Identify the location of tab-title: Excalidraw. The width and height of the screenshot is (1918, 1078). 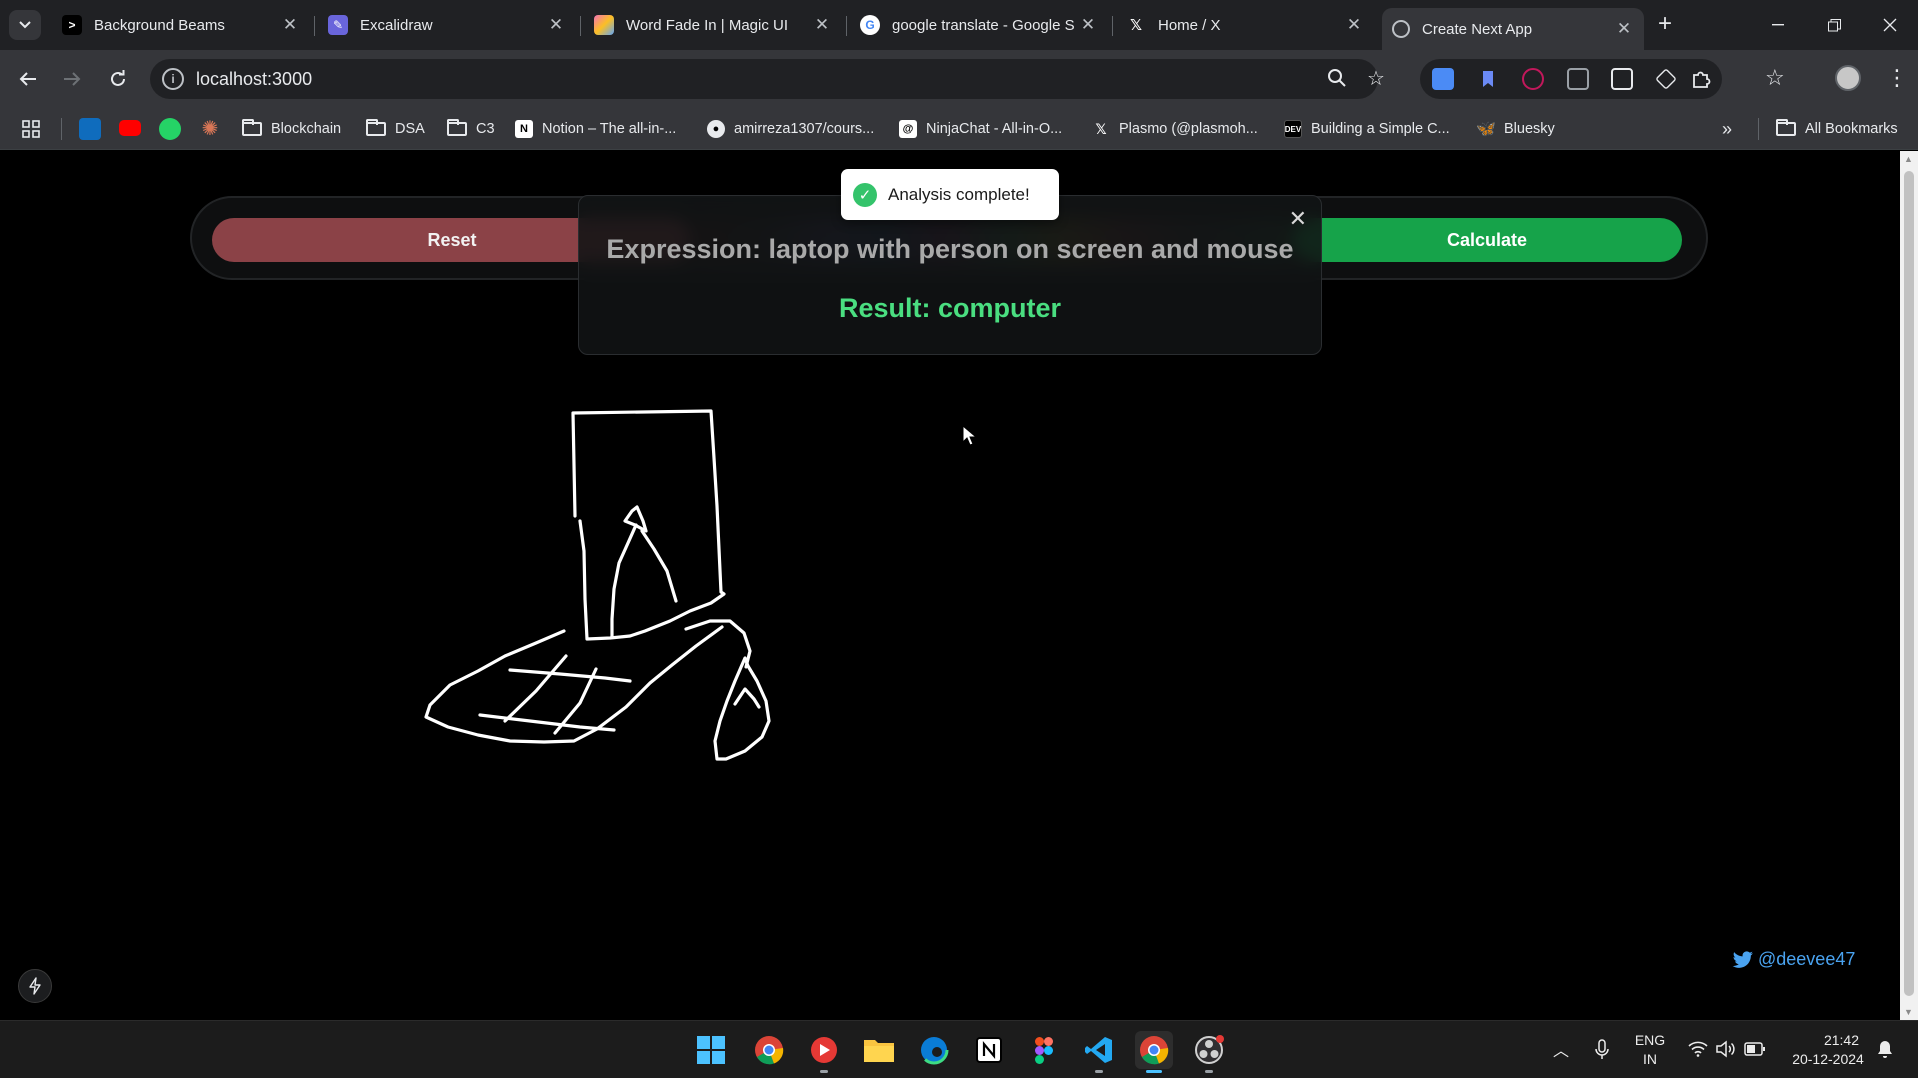
(396, 25).